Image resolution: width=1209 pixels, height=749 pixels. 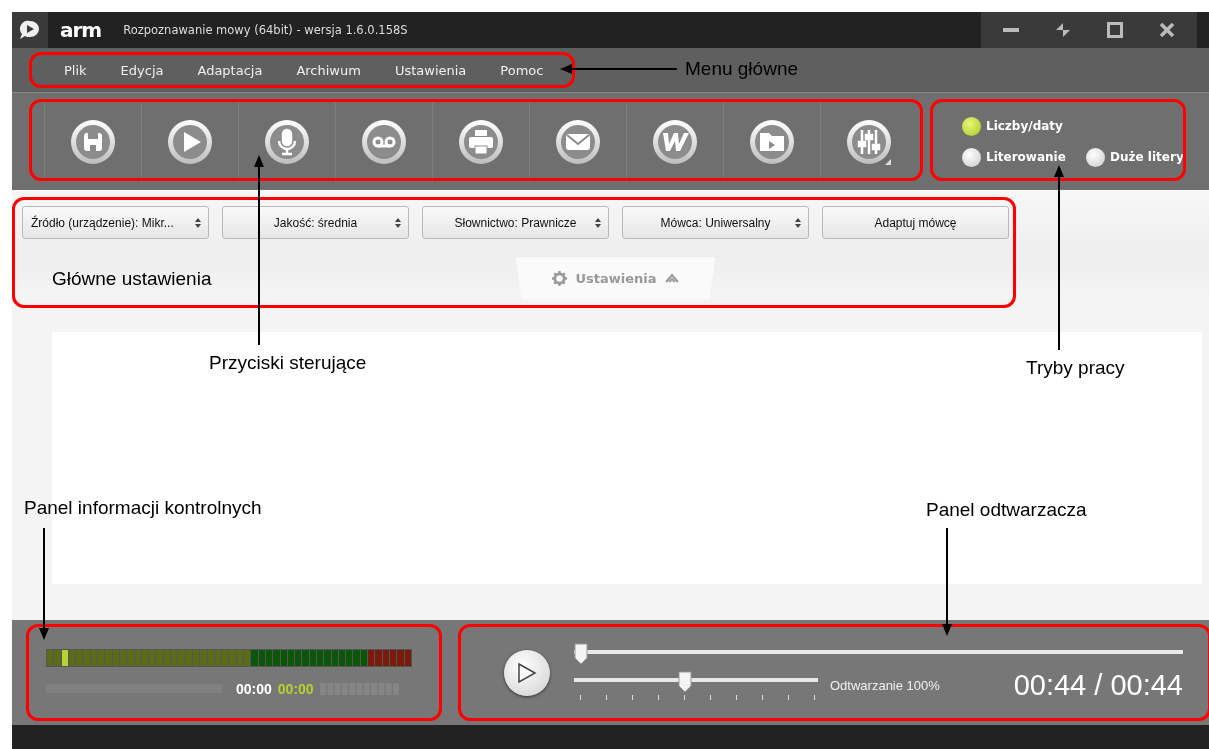 What do you see at coordinates (885, 685) in the screenshot?
I see `playback-speed-label: Odtwarzanie 100%` at bounding box center [885, 685].